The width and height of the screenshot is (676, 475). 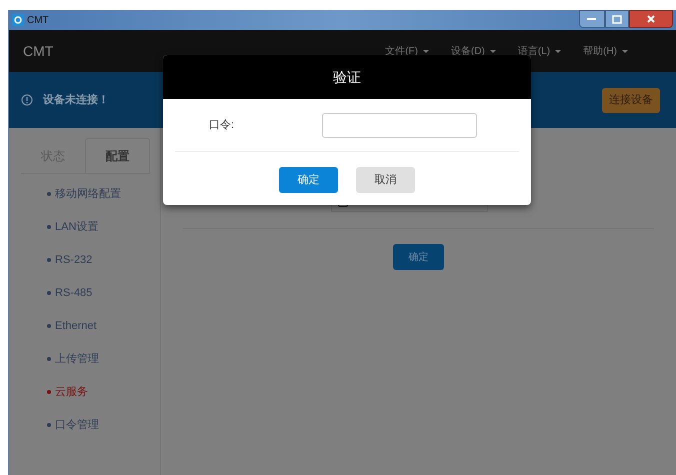 What do you see at coordinates (418, 257) in the screenshot?
I see `confirm-button: 确定` at bounding box center [418, 257].